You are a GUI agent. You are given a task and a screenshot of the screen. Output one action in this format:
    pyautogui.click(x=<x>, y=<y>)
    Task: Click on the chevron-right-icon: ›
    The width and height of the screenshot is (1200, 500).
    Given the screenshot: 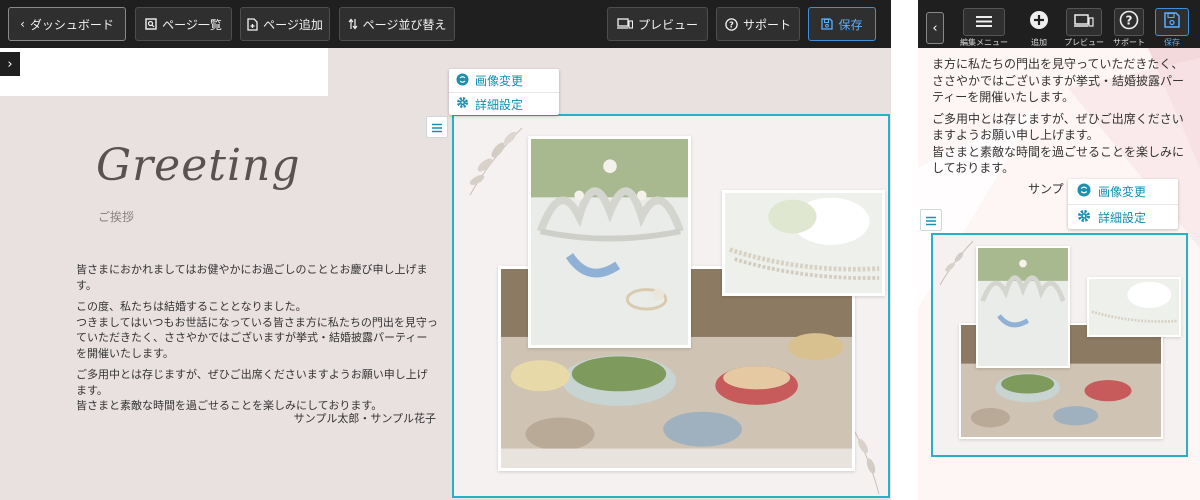 What is the action you would take?
    pyautogui.click(x=10, y=64)
    